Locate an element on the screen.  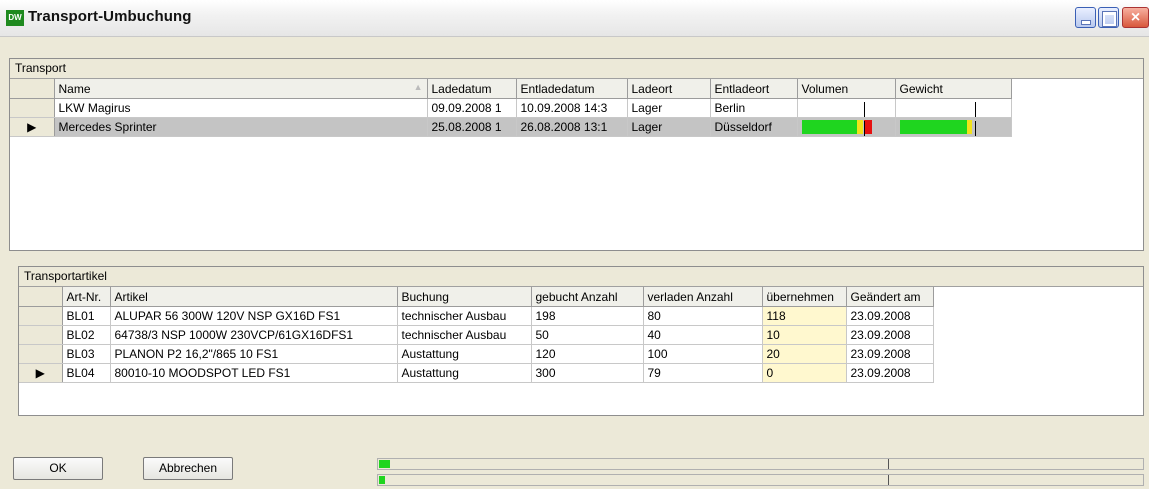
column-header-entladedatum: Entladedatum is located at coordinates (572, 89).